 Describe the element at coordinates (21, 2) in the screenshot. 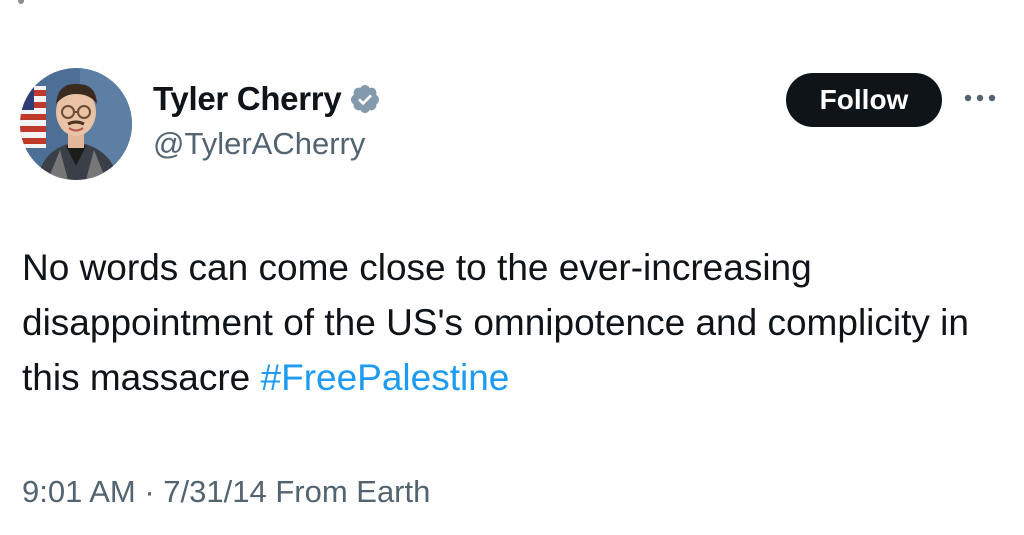

I see `scroll-edge-mark` at that location.